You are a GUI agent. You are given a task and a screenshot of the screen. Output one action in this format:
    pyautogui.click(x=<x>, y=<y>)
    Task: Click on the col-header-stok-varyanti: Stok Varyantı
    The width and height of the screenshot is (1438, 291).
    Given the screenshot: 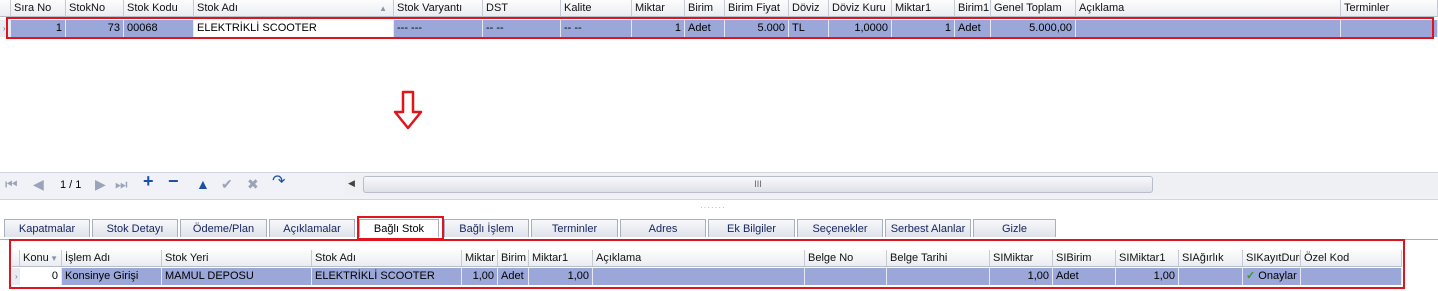 What is the action you would take?
    pyautogui.click(x=438, y=8)
    